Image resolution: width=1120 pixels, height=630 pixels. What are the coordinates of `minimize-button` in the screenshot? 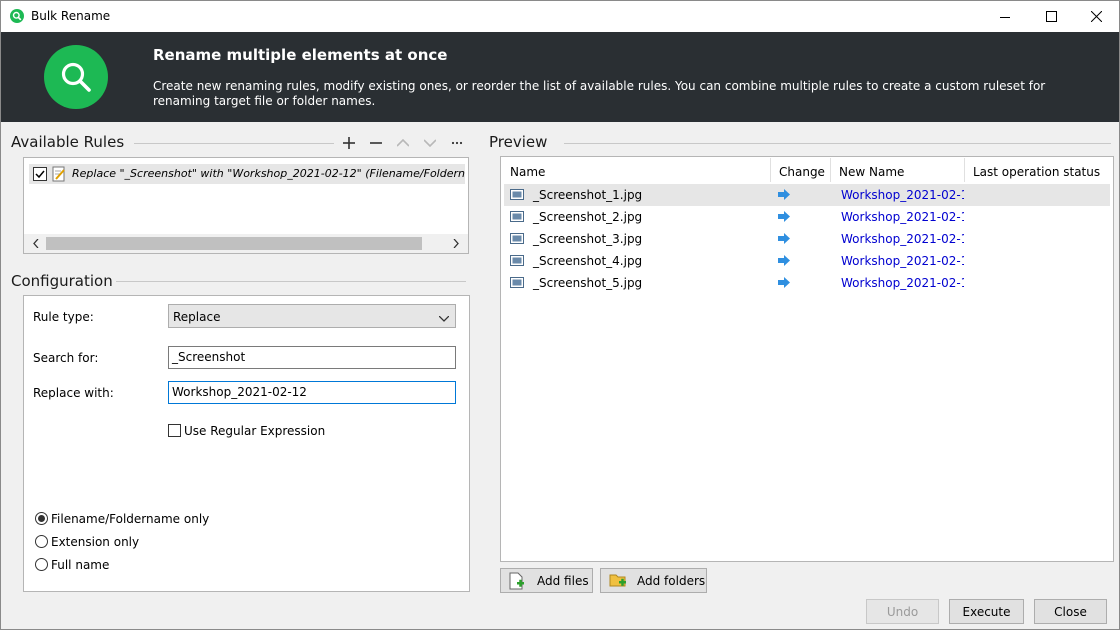 It's located at (1005, 16).